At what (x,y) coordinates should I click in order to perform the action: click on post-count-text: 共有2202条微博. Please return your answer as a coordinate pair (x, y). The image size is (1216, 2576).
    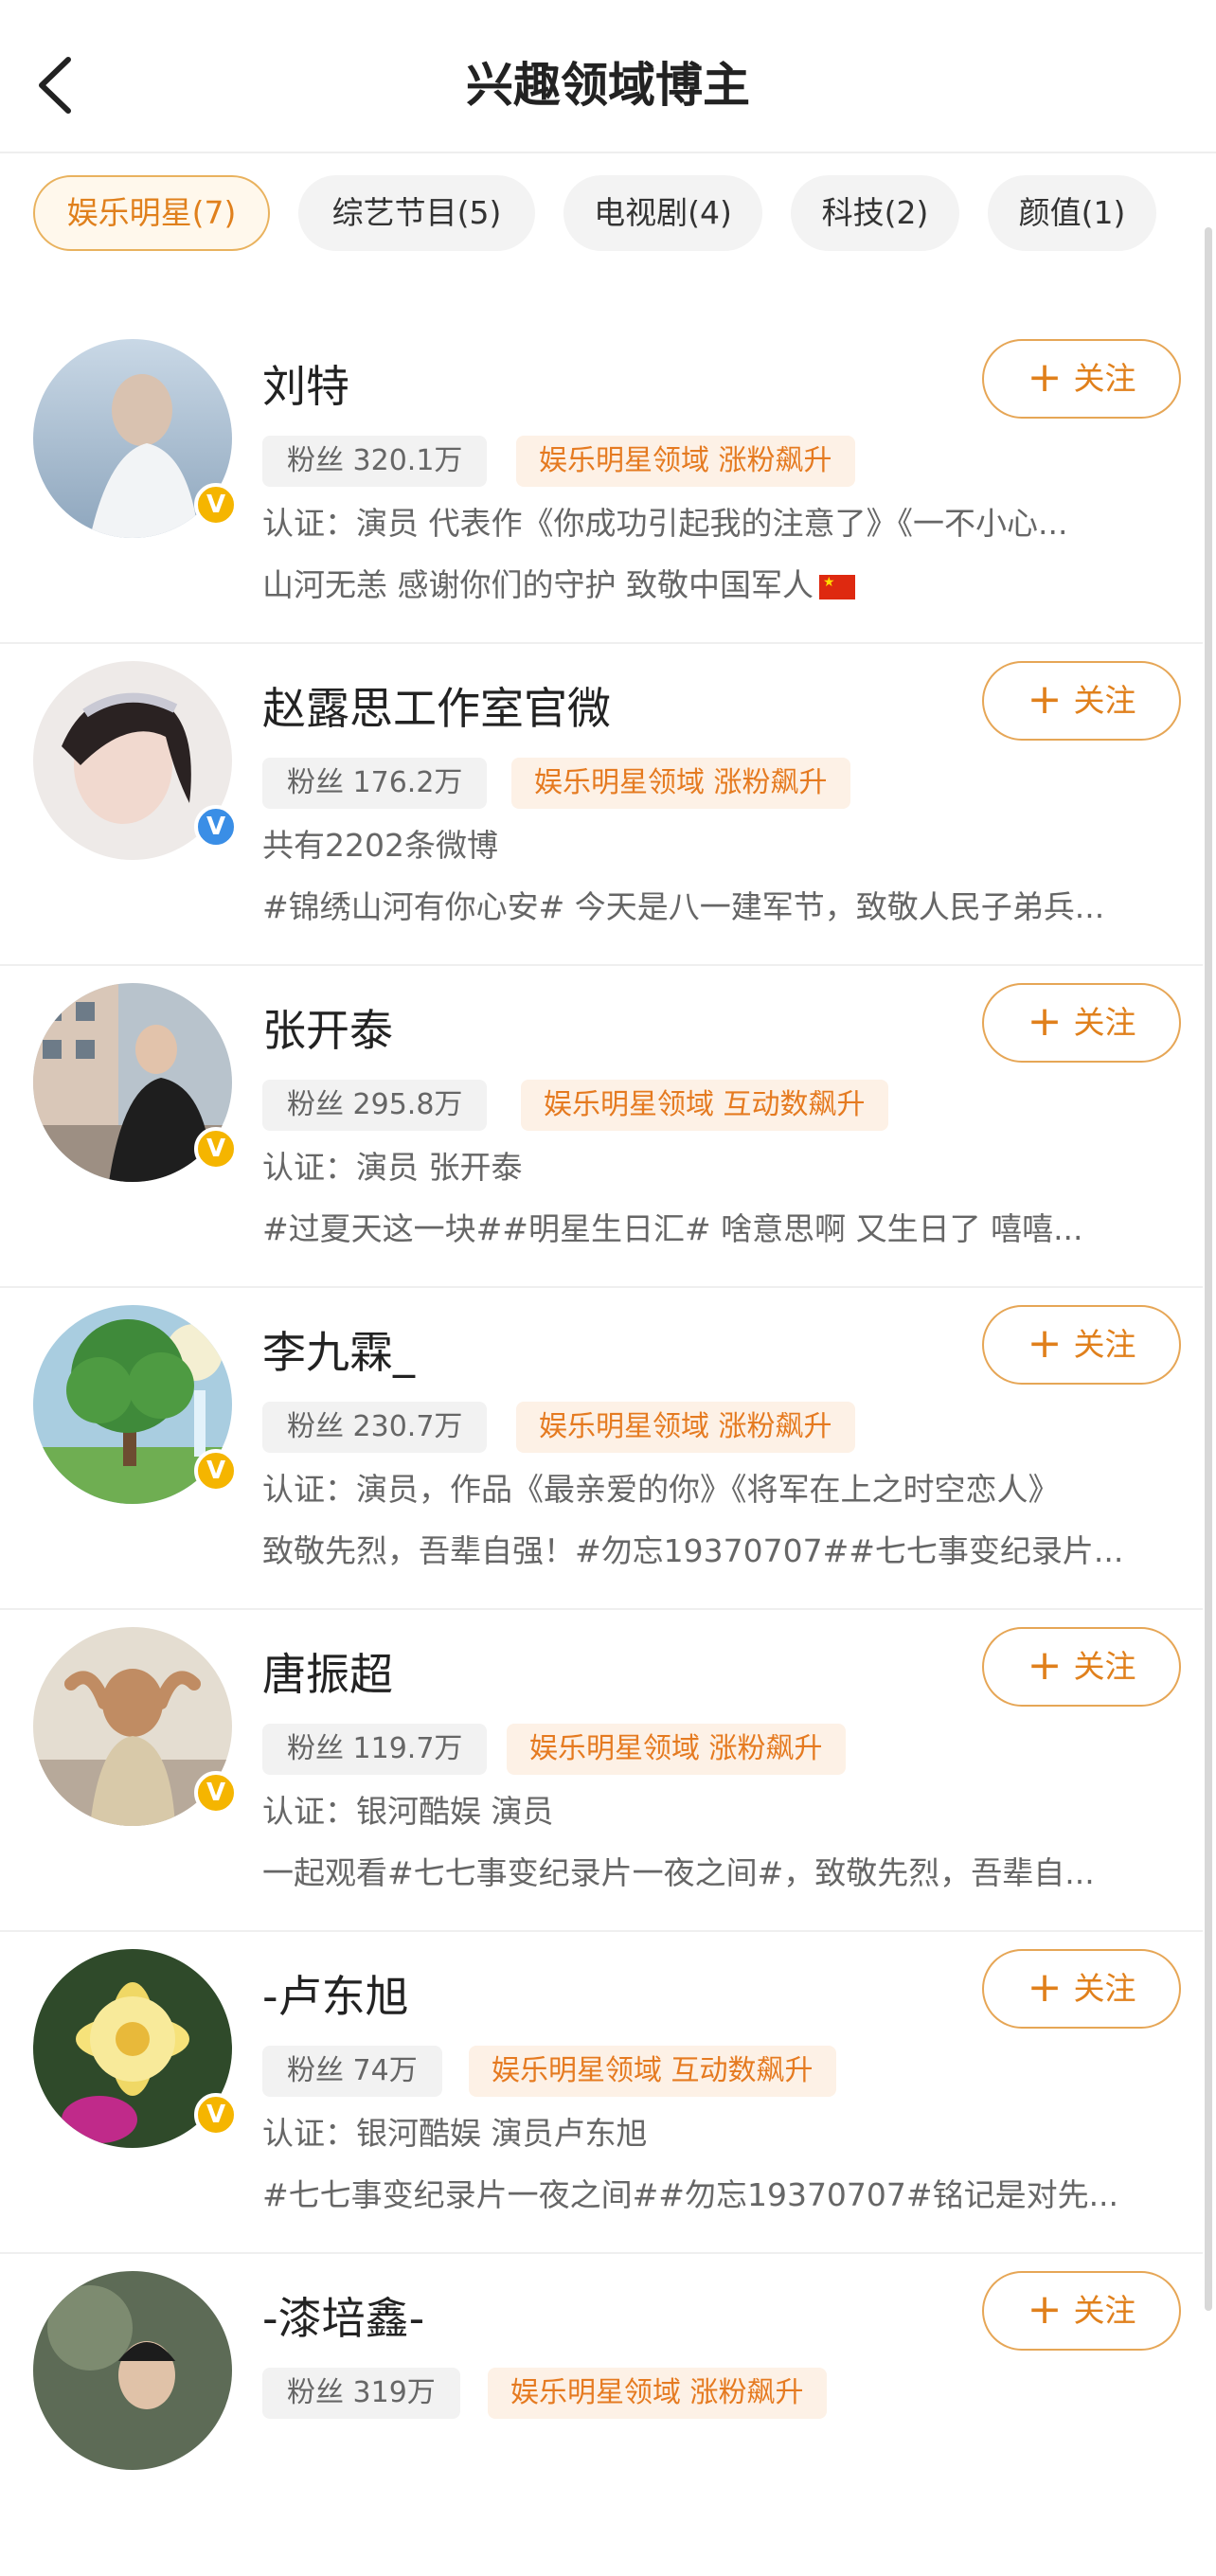
    Looking at the image, I should click on (380, 845).